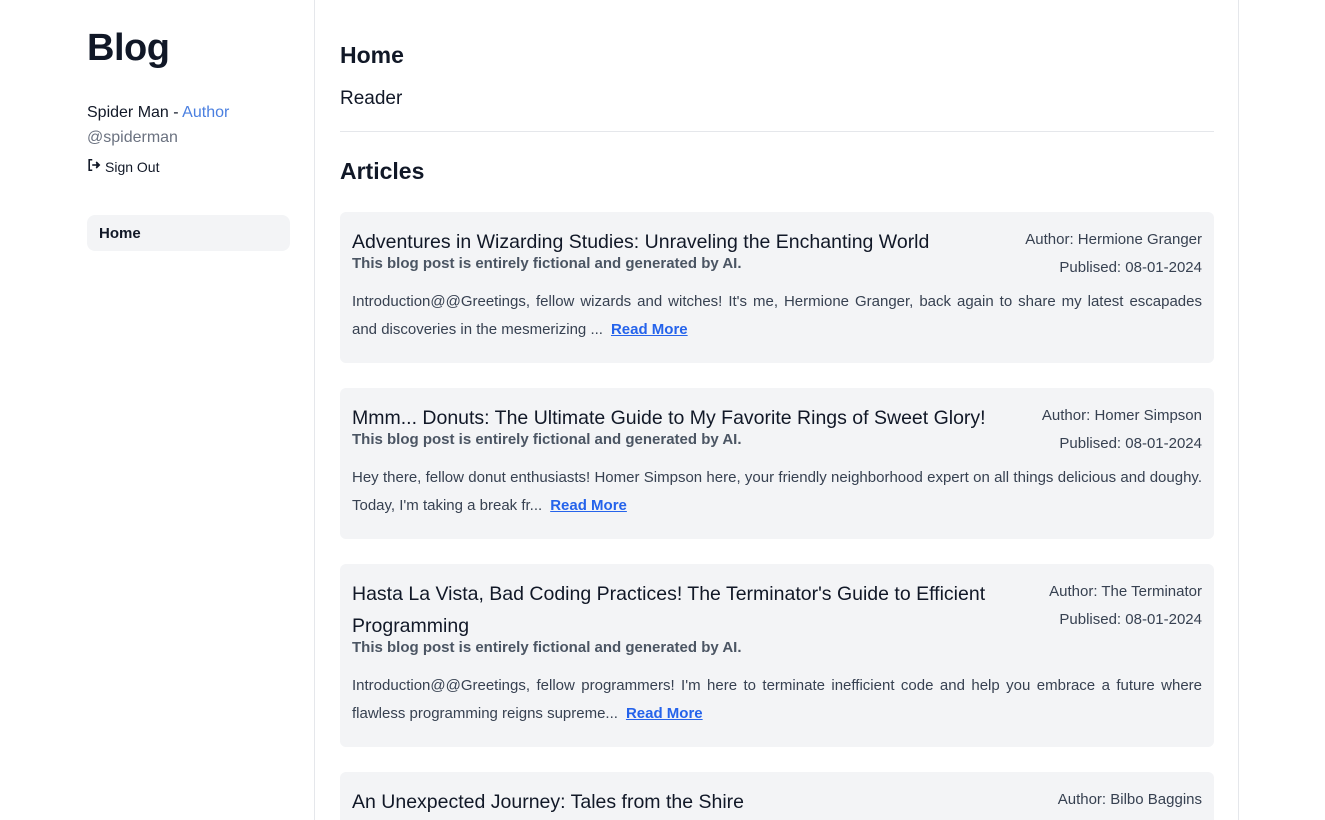  What do you see at coordinates (120, 233) in the screenshot?
I see `sidebar-item-label: Home` at bounding box center [120, 233].